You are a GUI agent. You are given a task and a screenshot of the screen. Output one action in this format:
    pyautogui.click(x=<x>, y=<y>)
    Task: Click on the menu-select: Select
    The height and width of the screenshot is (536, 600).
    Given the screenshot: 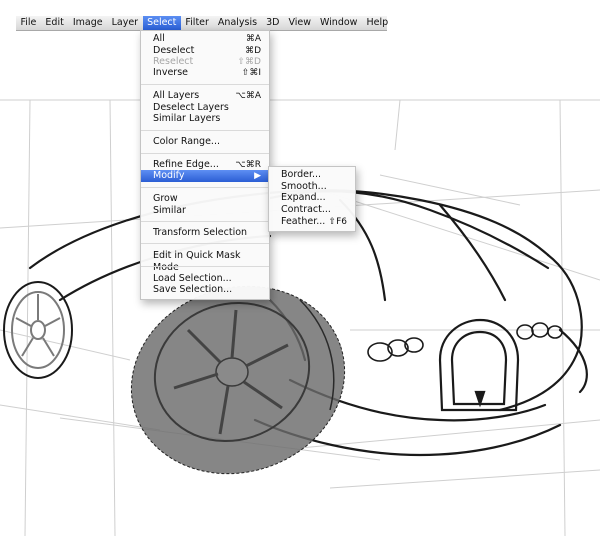 What is the action you would take?
    pyautogui.click(x=161, y=23)
    